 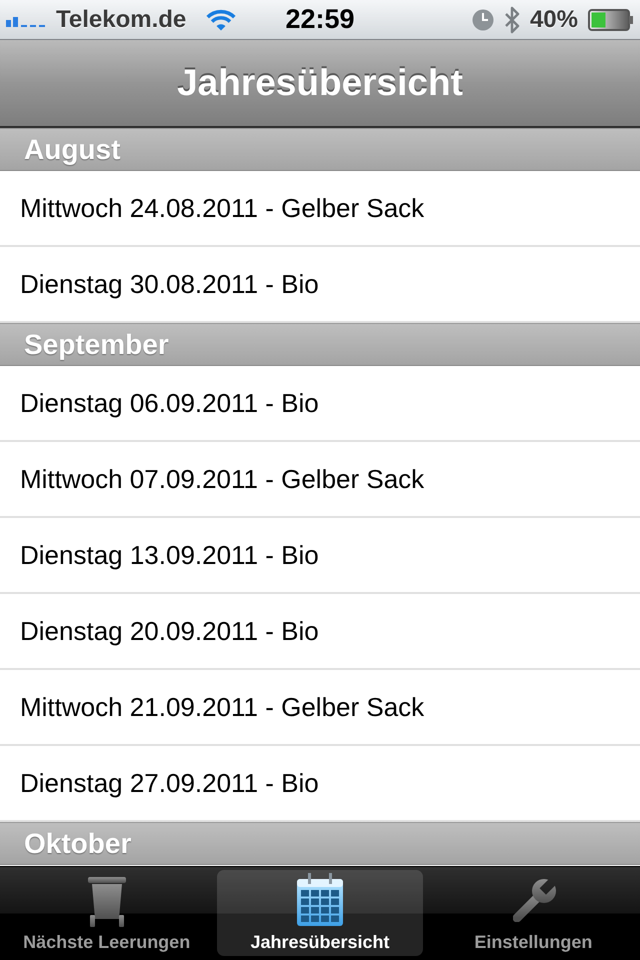 What do you see at coordinates (320, 149) in the screenshot?
I see `month-section-header: August` at bounding box center [320, 149].